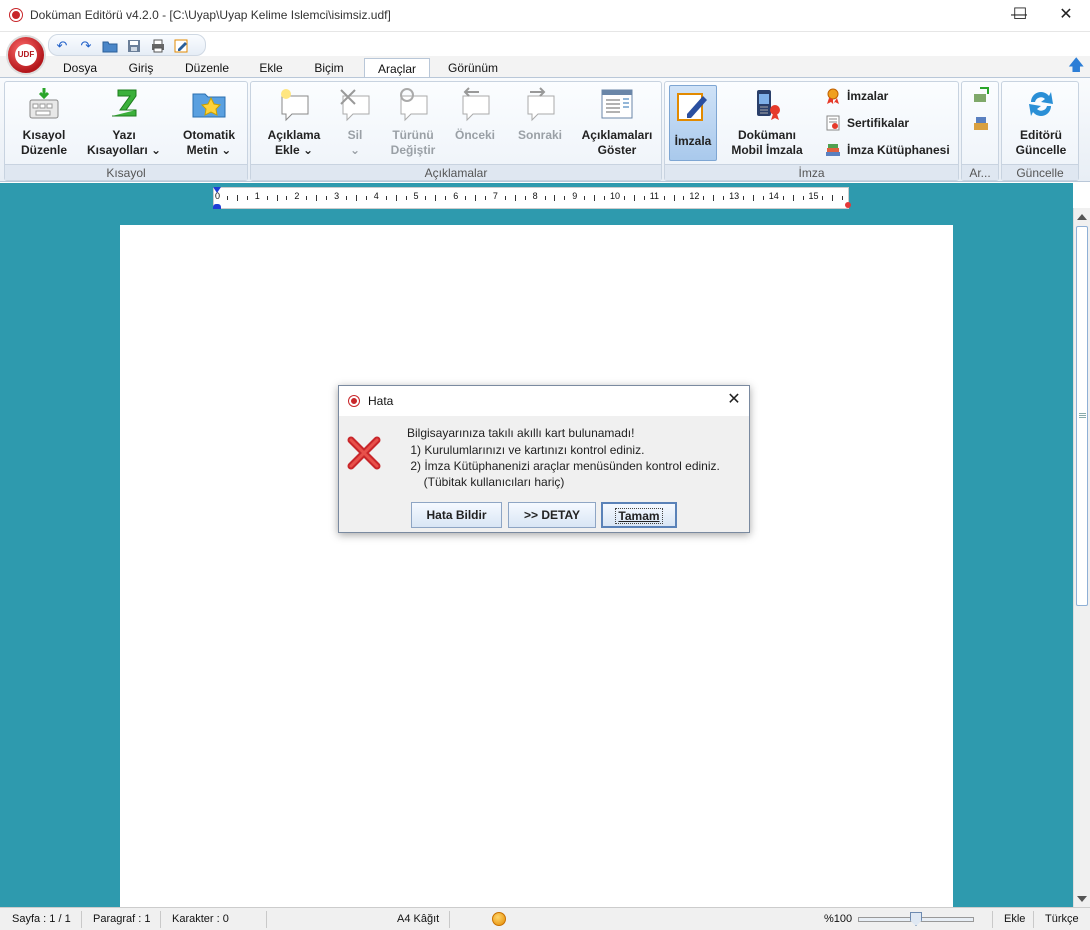 The height and width of the screenshot is (930, 1090). Describe the element at coordinates (1040, 172) in the screenshot. I see `group-guncelle-label: Güncelle` at that location.